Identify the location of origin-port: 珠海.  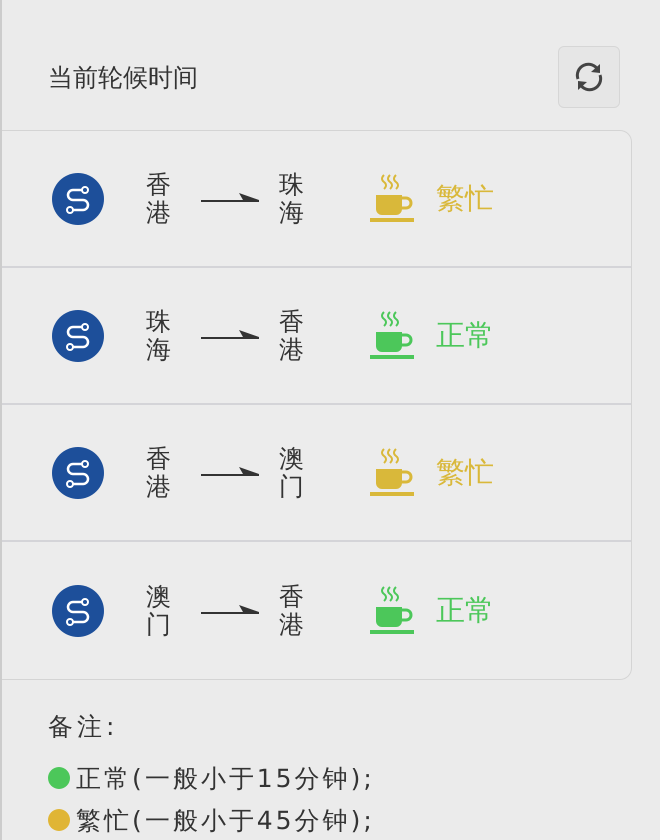
(158, 335).